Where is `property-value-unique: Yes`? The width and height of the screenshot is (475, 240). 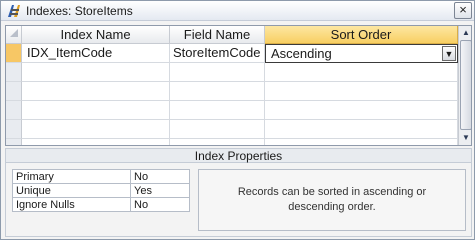
property-value-unique: Yes is located at coordinates (160, 190).